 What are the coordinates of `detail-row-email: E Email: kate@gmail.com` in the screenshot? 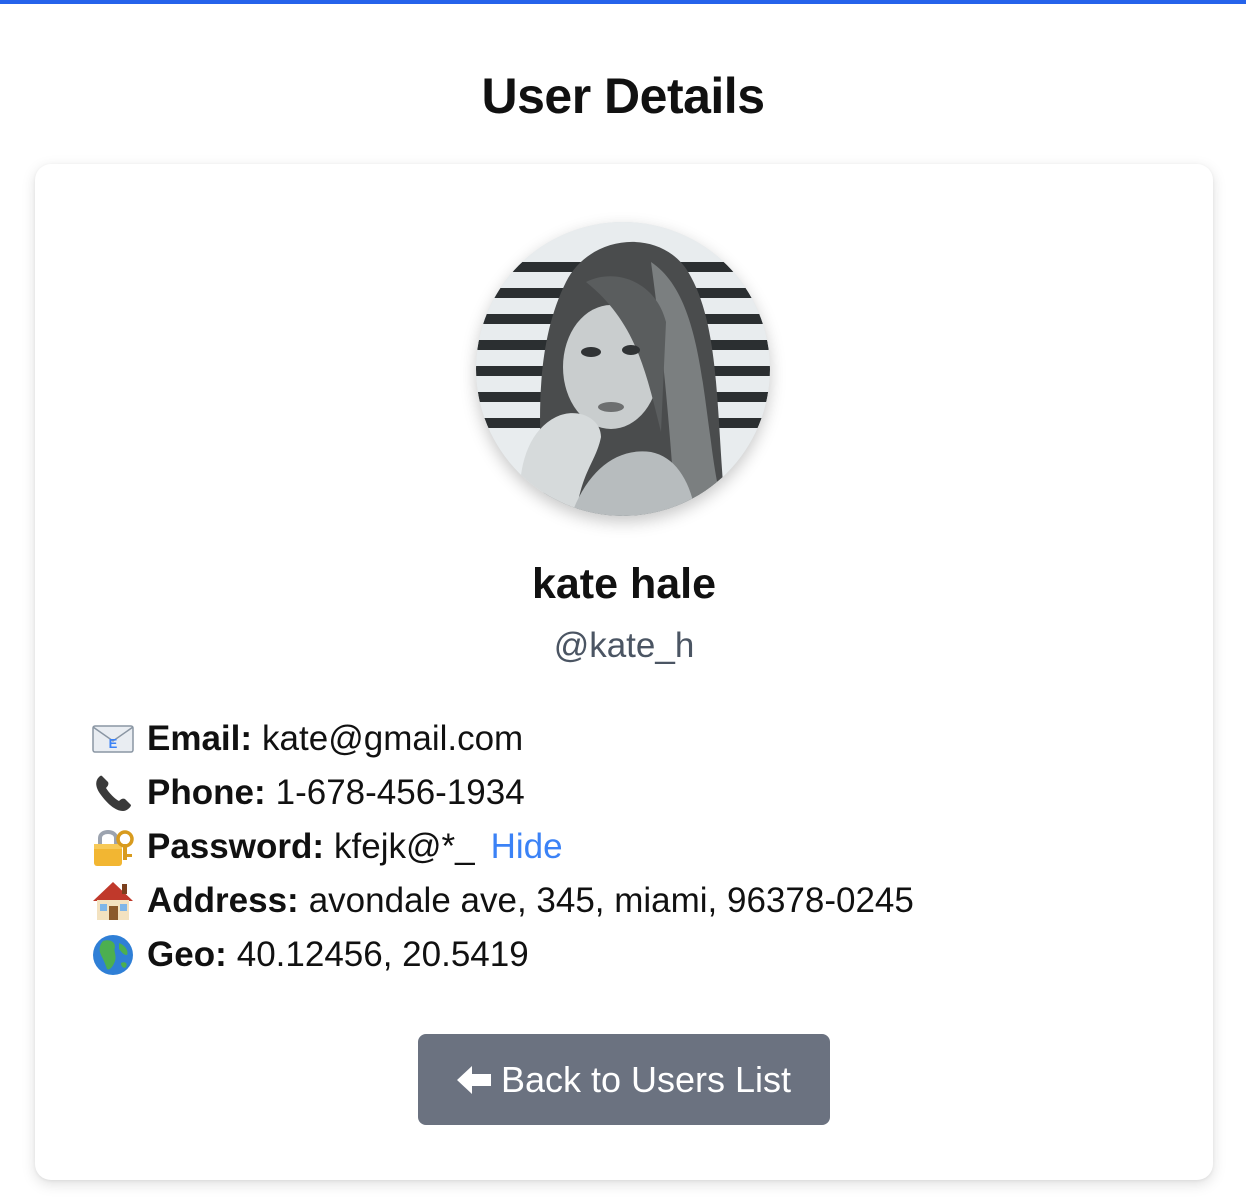 It's located at (631, 739).